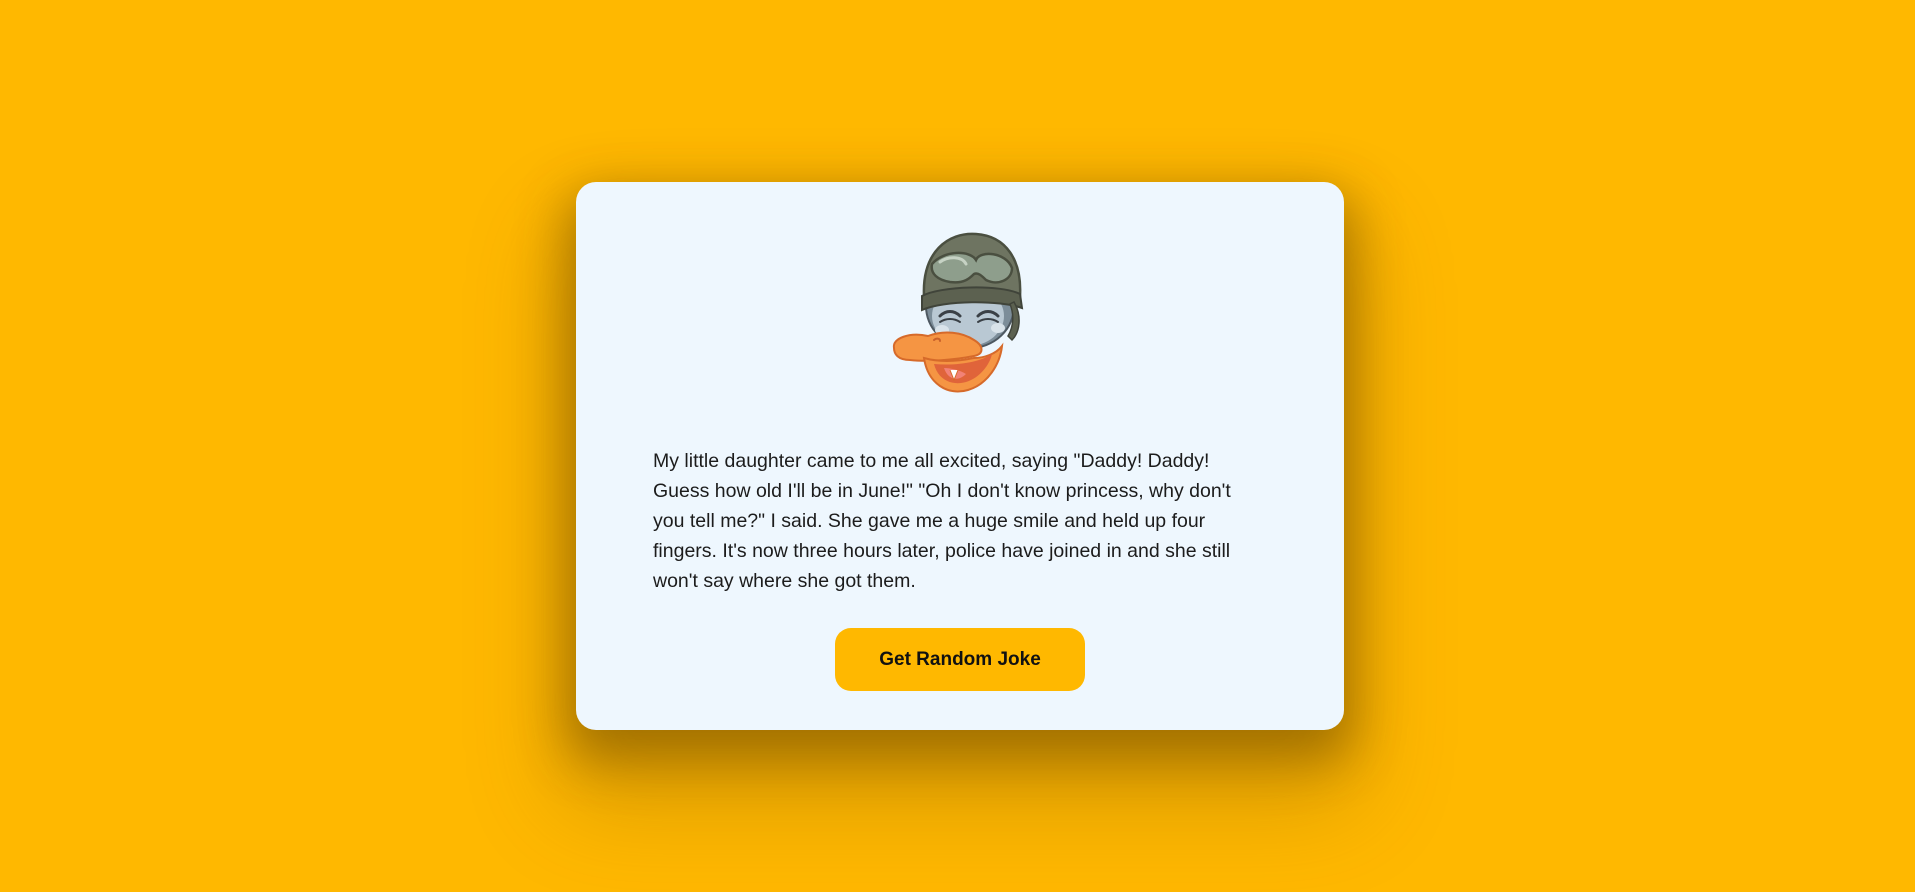  What do you see at coordinates (960, 659) in the screenshot?
I see `get-random-joke-button: Get Random Joke` at bounding box center [960, 659].